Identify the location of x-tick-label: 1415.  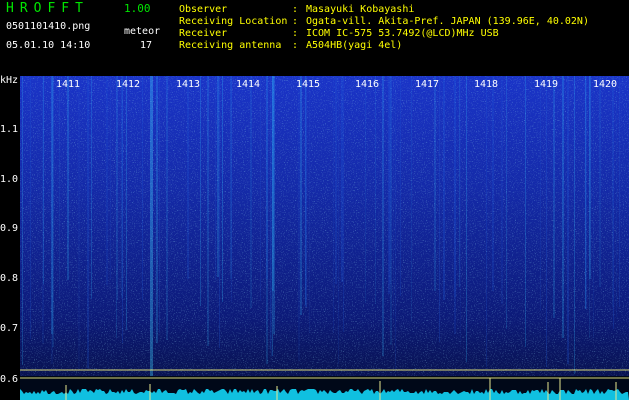
(308, 84).